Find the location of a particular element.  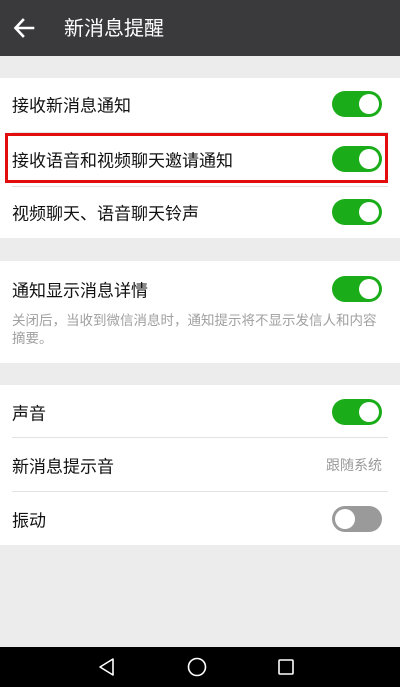

call-ringtone-toggle is located at coordinates (357, 212).